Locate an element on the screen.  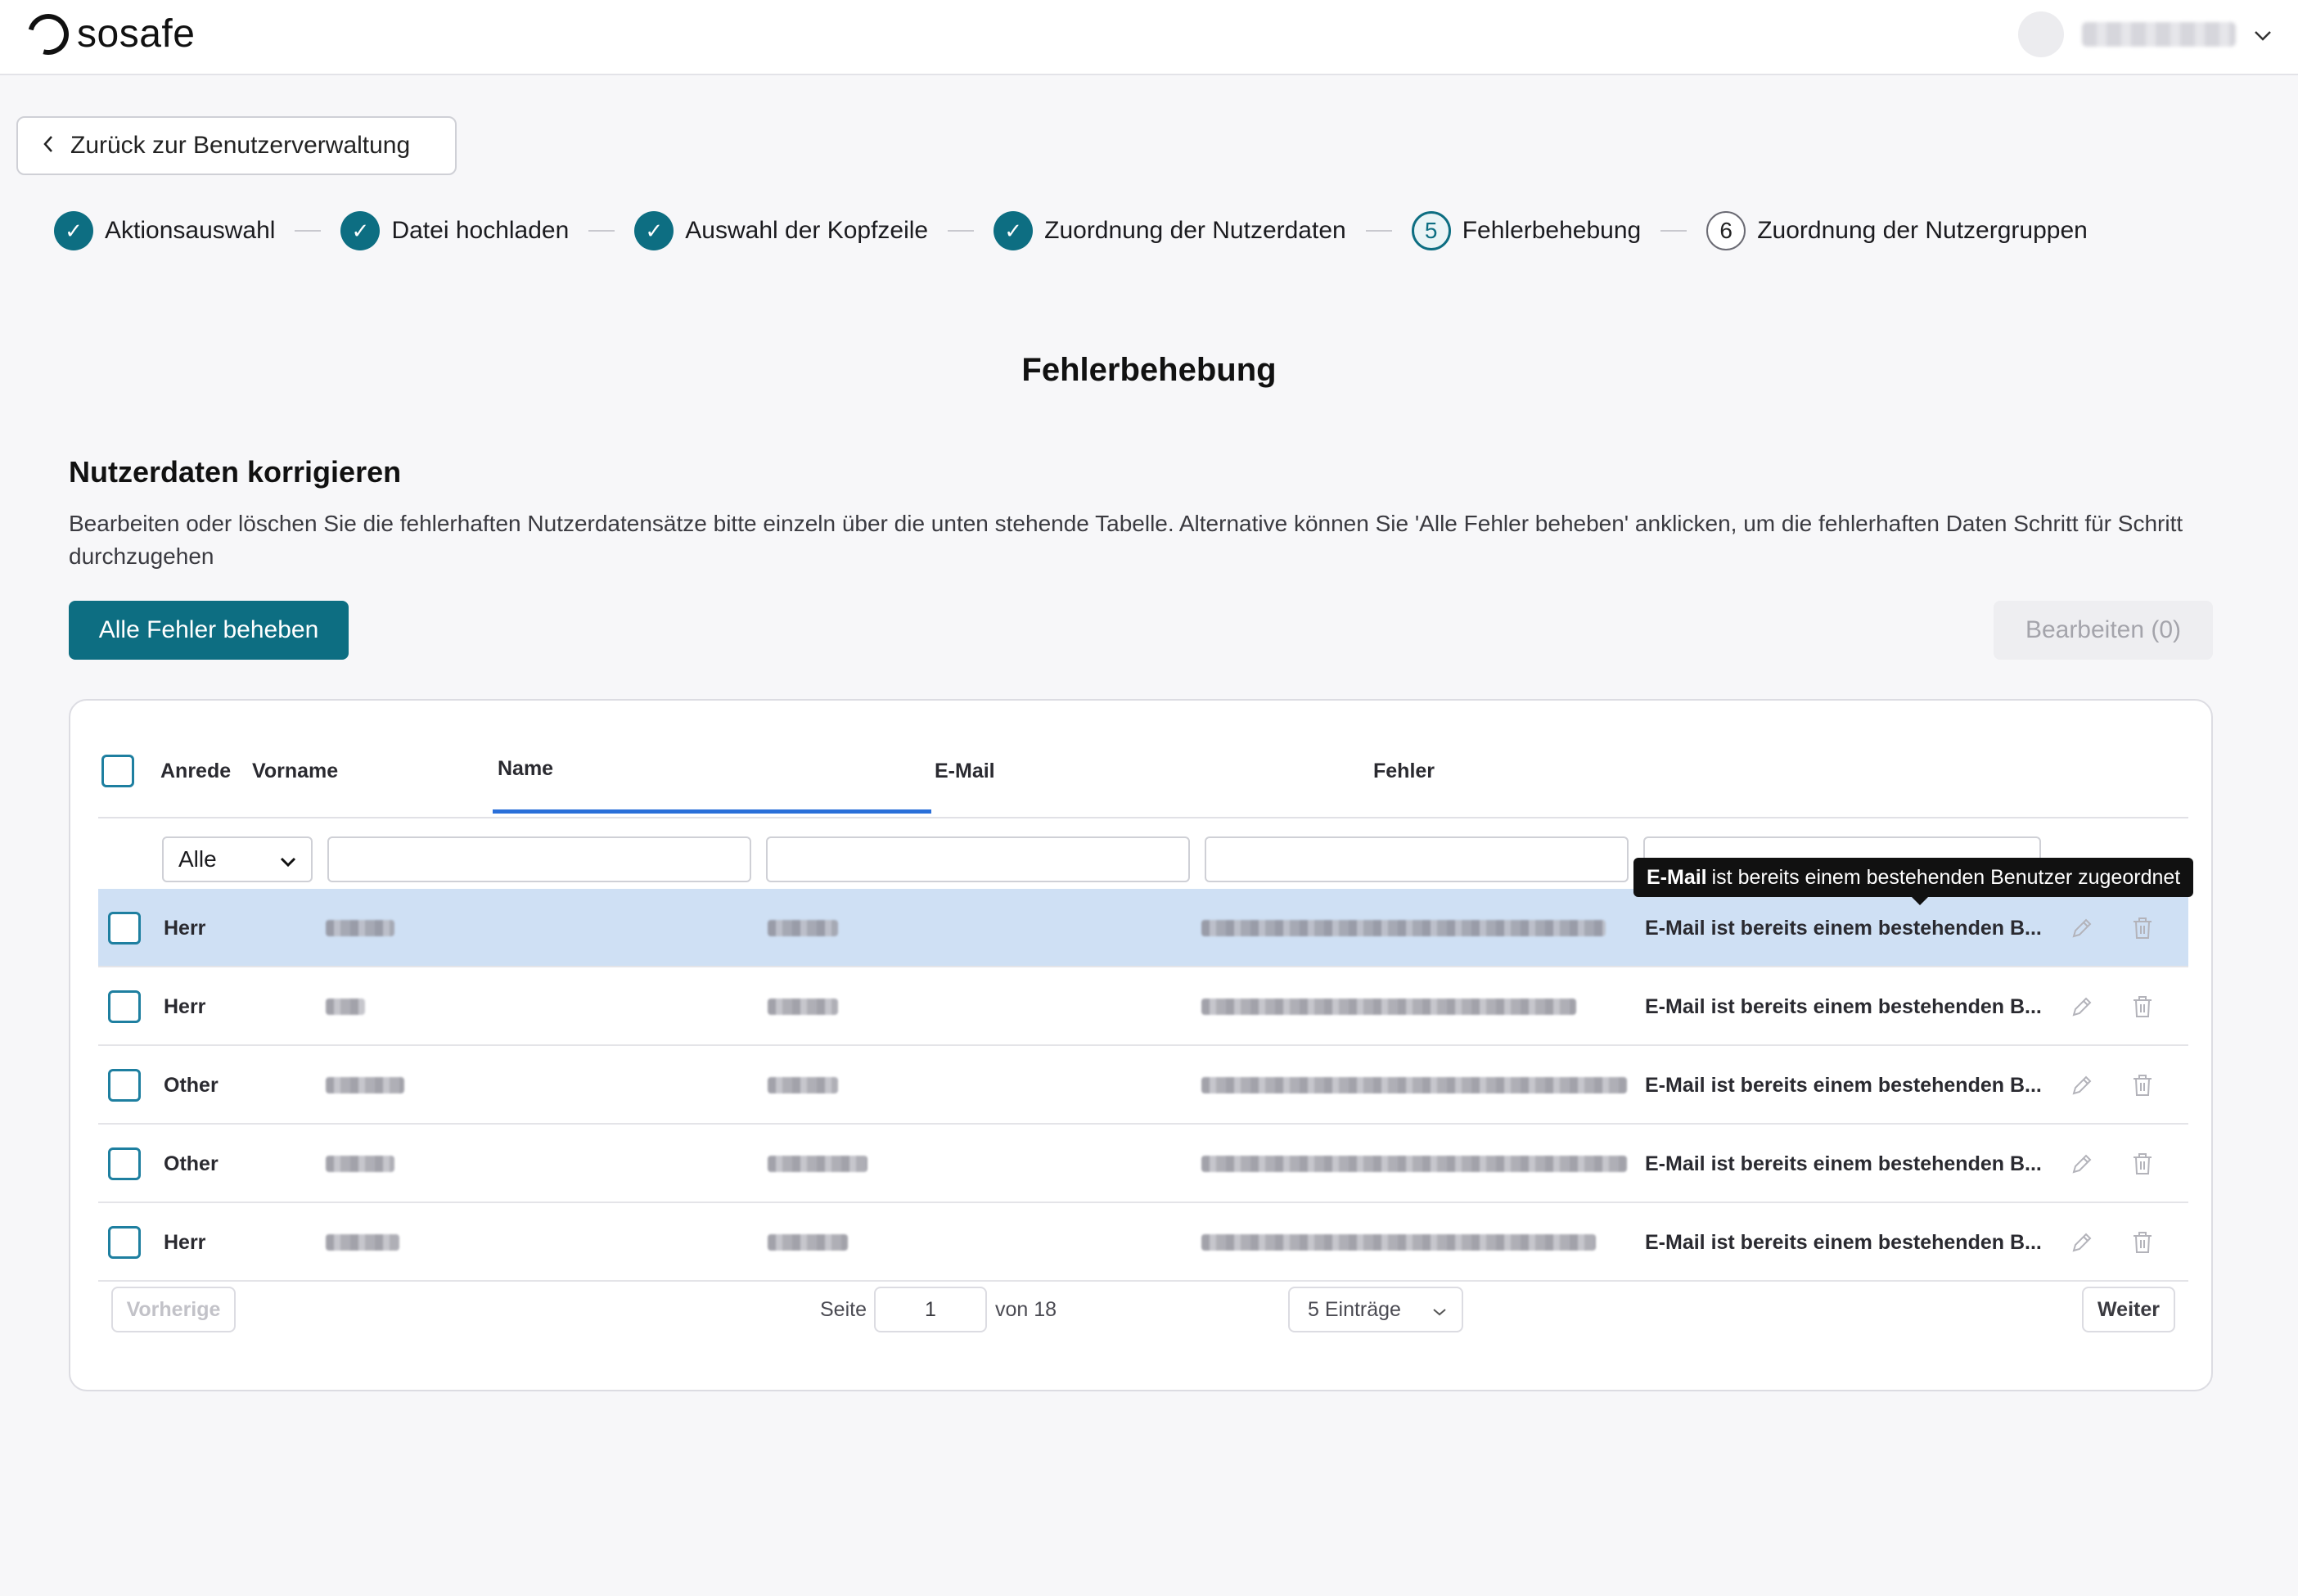
previous-page-button: Vorherige is located at coordinates (173, 1309).